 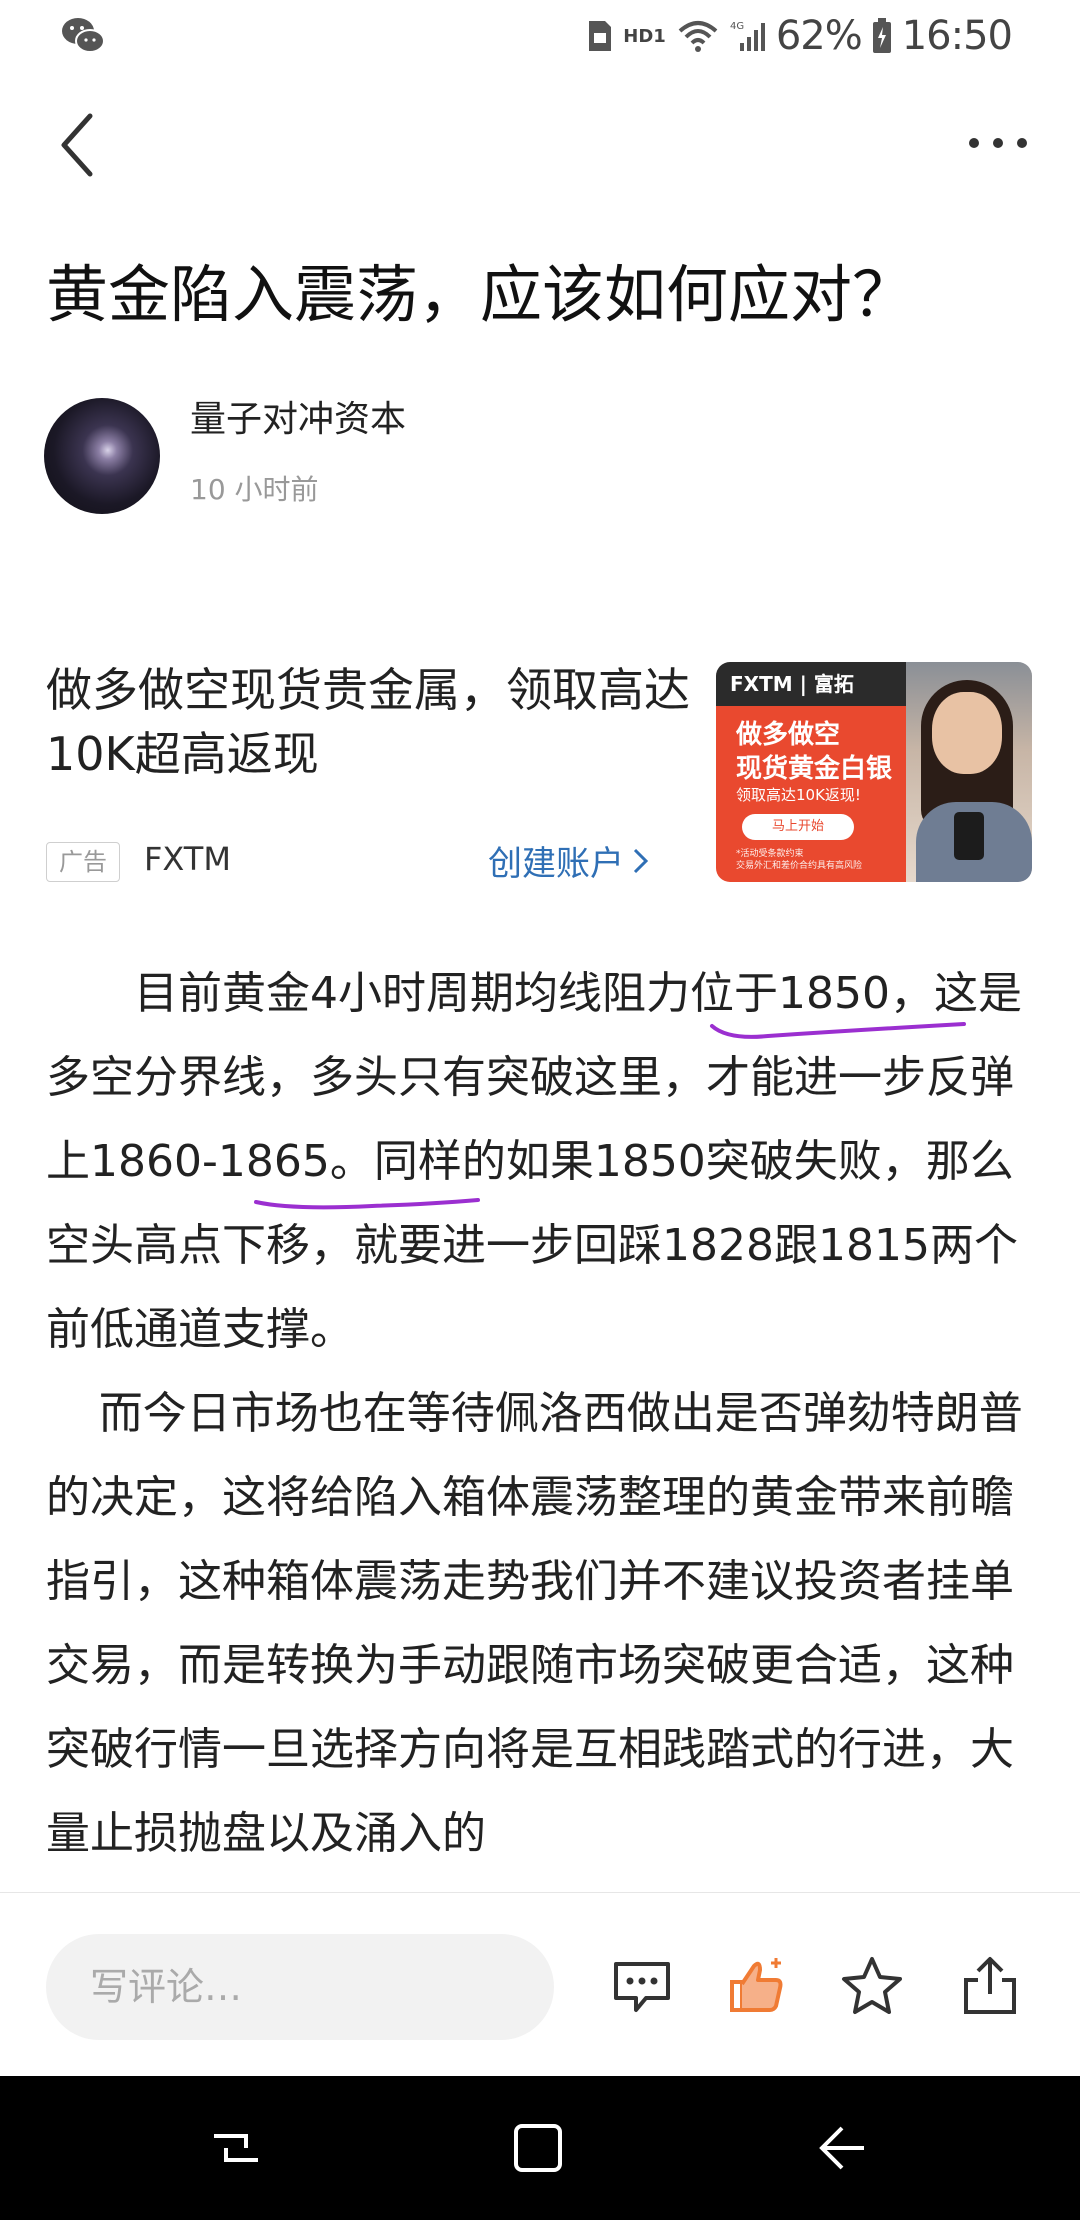 I want to click on status-bar: HD1 4G 62% 16:50, so click(x=540, y=36).